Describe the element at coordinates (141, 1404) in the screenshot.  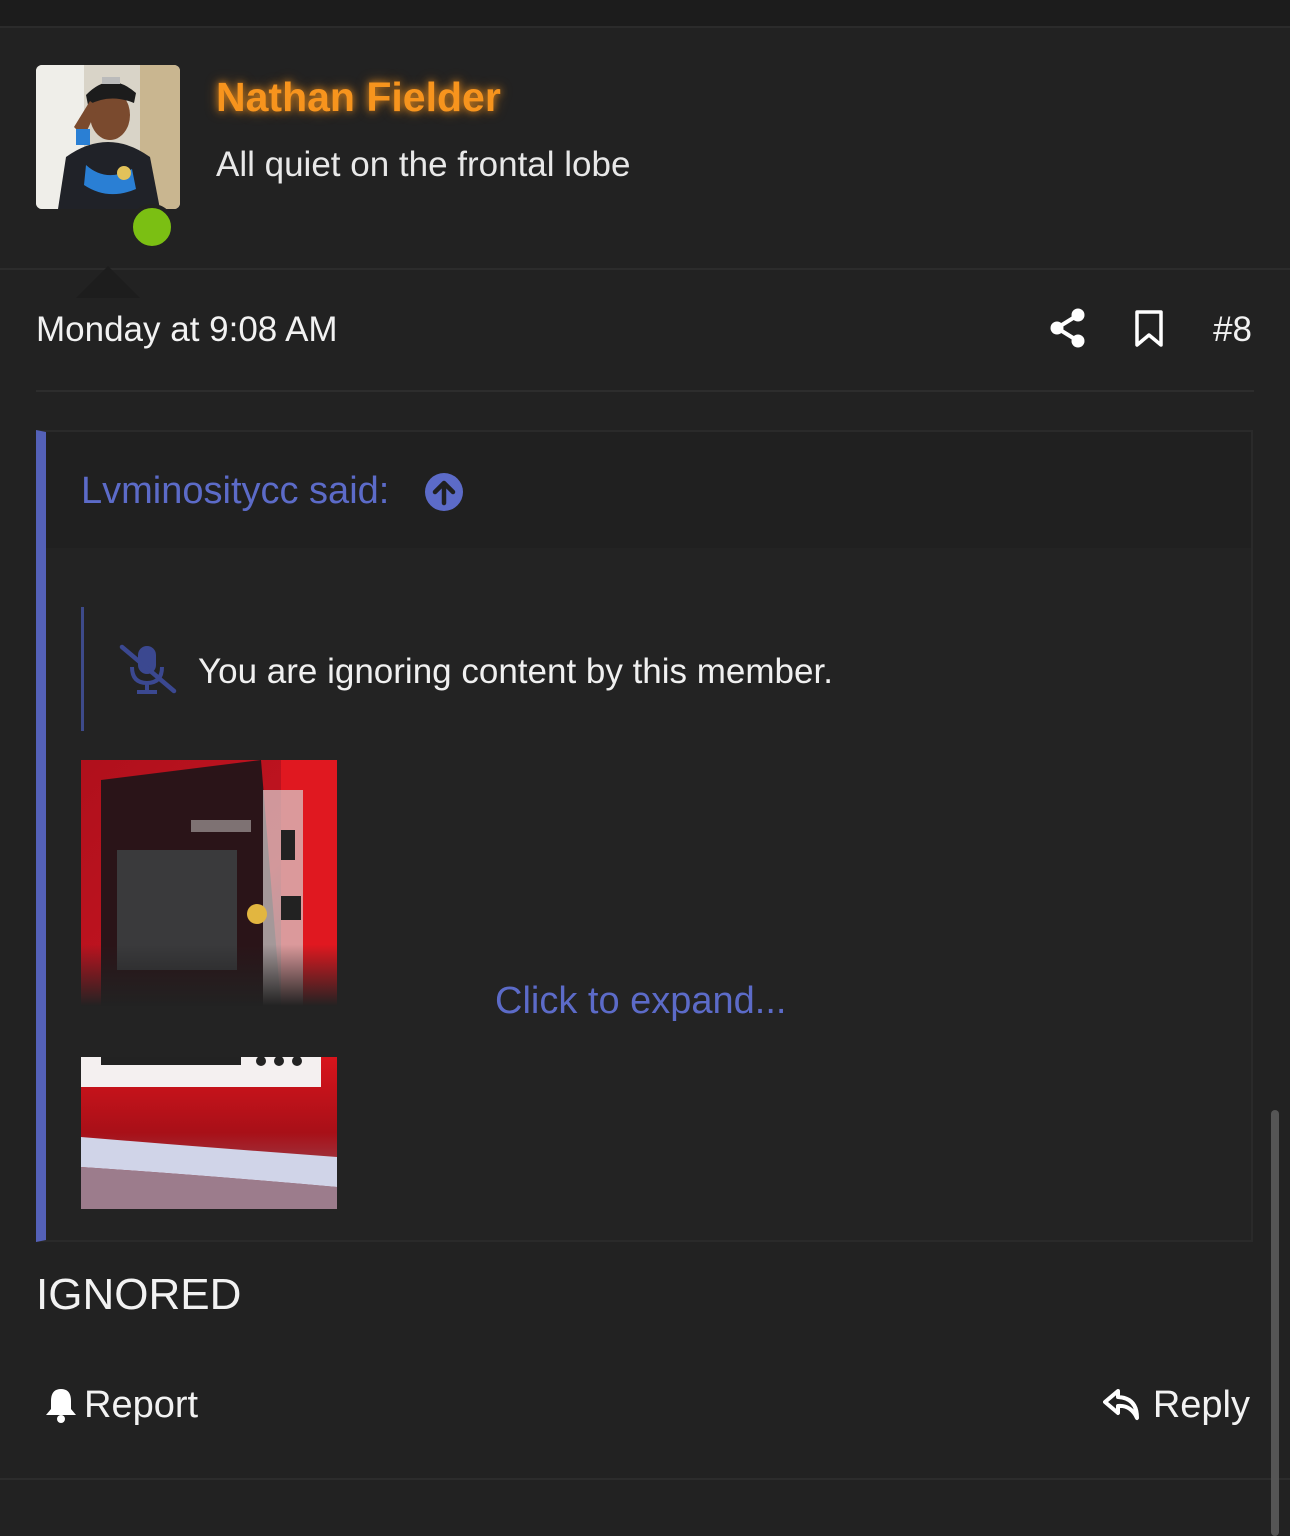
I see `report-label: Report` at that location.